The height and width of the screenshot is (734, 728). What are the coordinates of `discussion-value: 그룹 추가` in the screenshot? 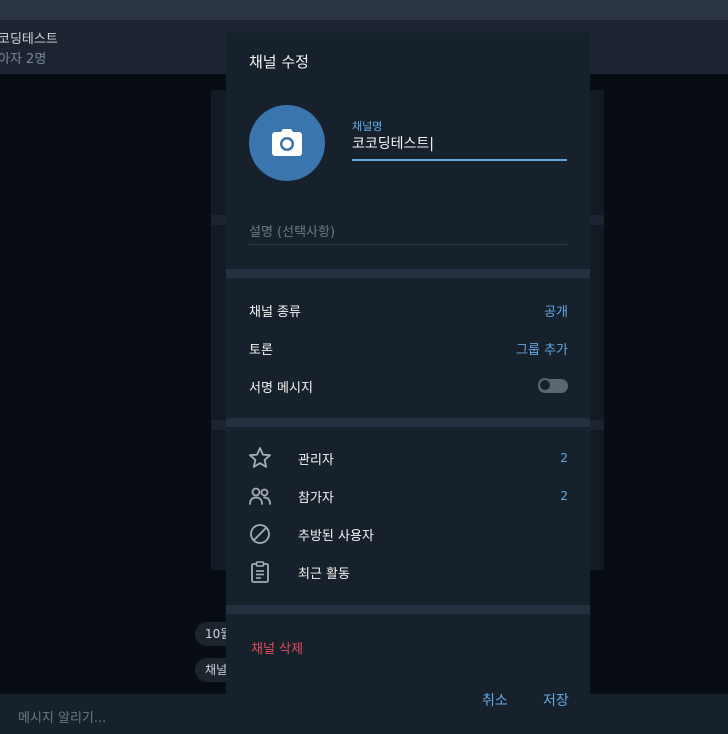 It's located at (542, 348).